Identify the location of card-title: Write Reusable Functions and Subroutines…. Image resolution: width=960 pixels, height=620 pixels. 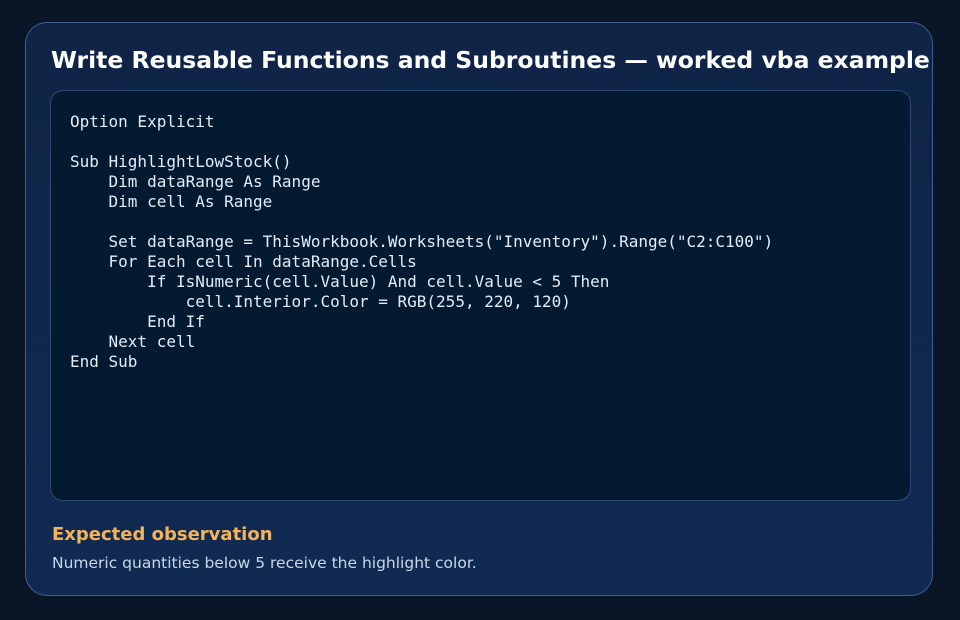
(490, 60).